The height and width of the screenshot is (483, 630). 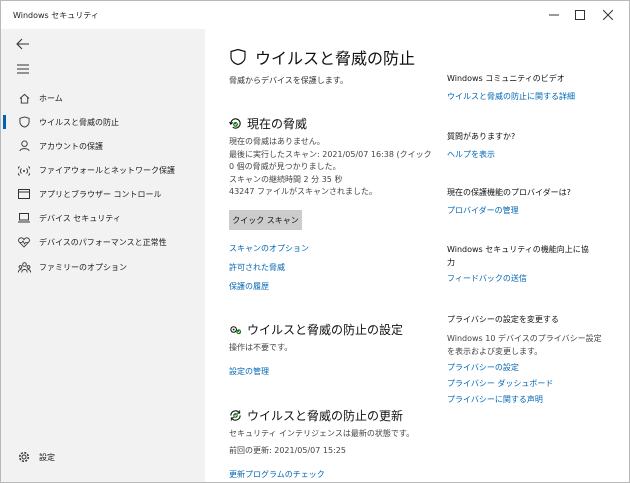 What do you see at coordinates (100, 194) in the screenshot?
I see `sidebar-item-label: アプリとブラウザー コントロール` at bounding box center [100, 194].